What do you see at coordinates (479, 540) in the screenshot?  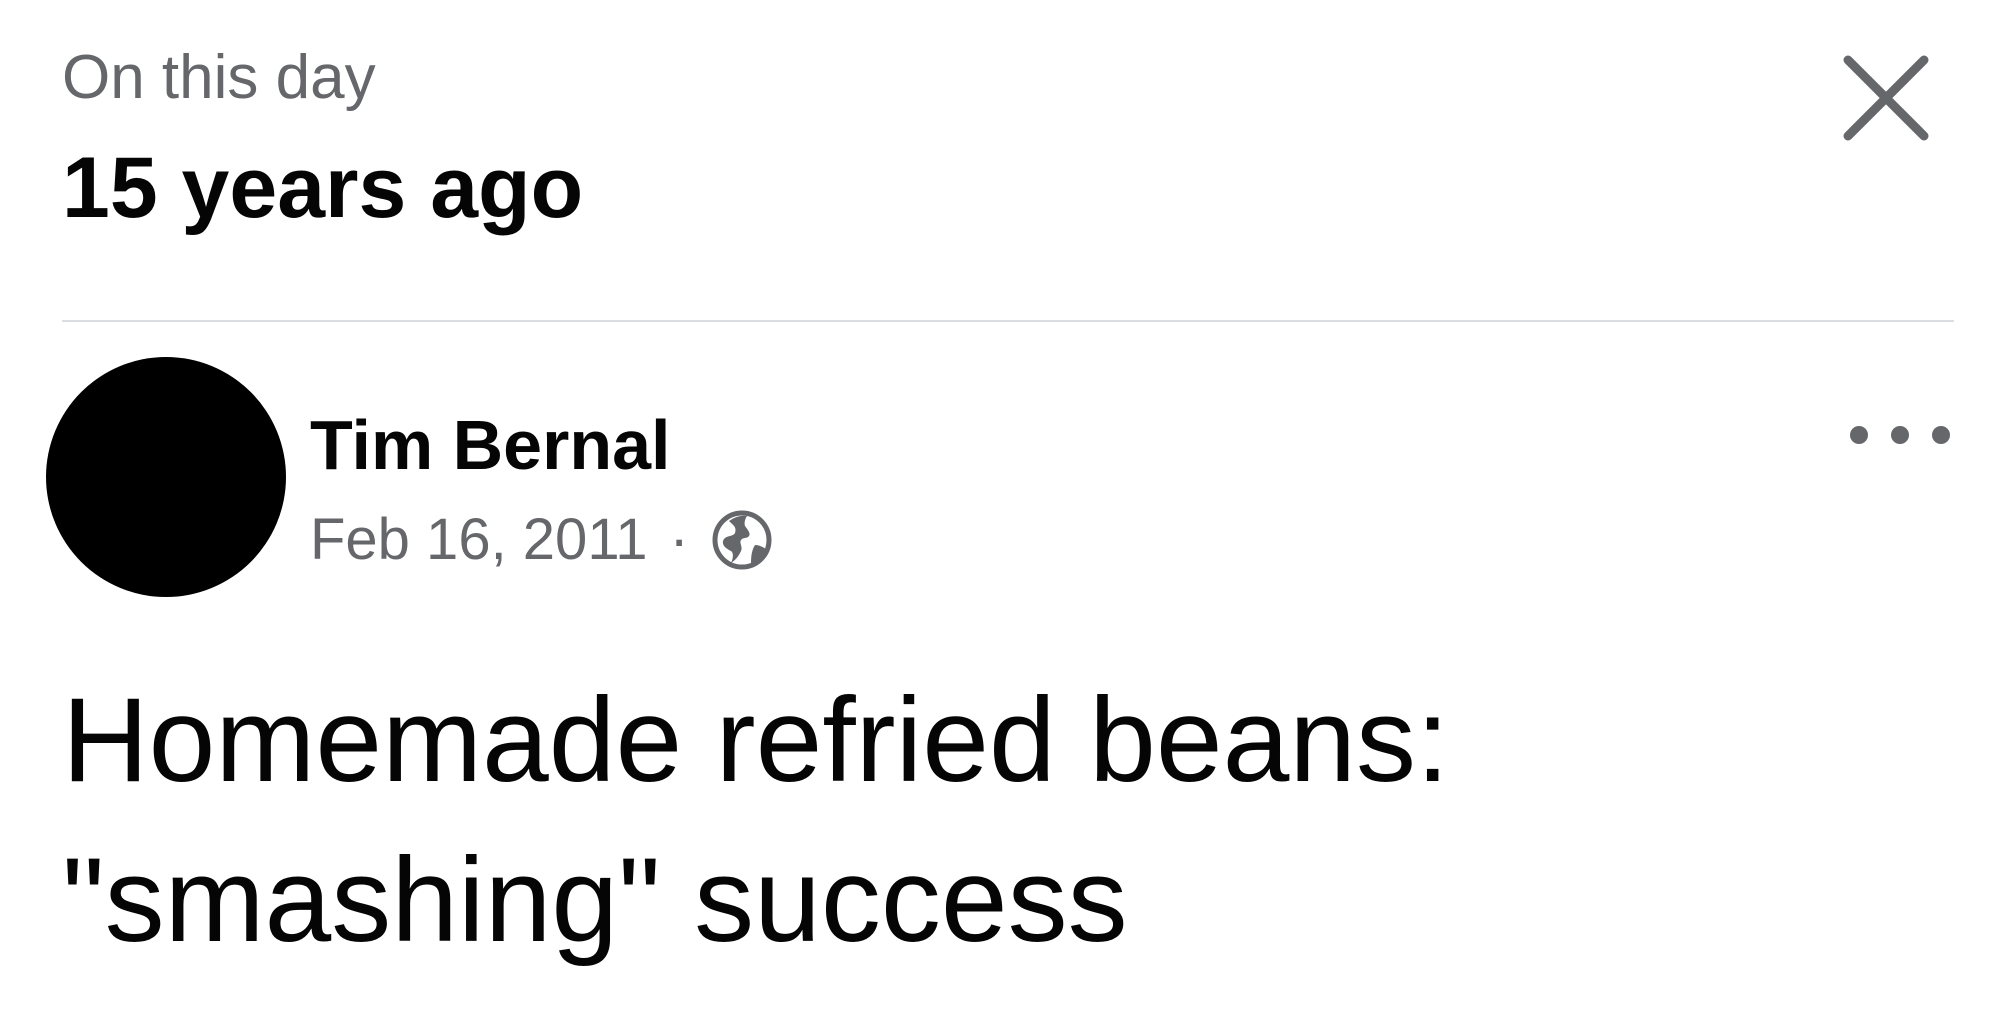 I see `post-date: Feb 16, 2011` at bounding box center [479, 540].